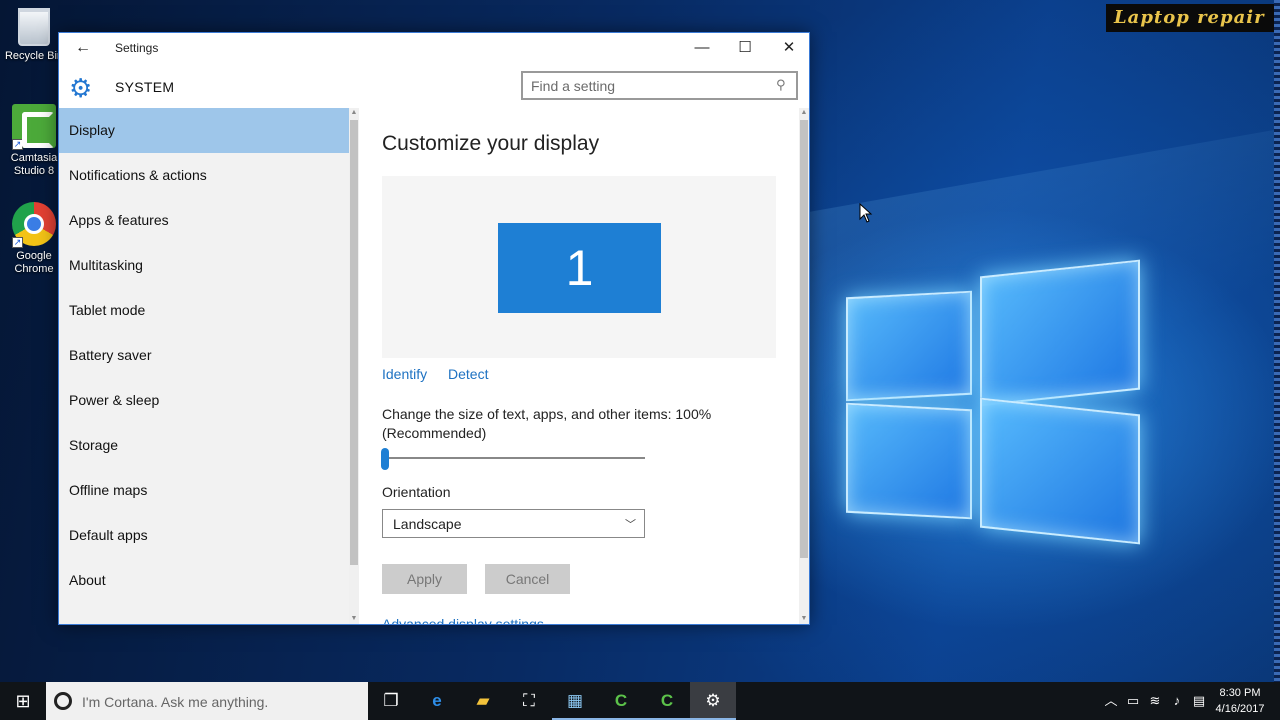  Describe the element at coordinates (483, 701) in the screenshot. I see `file-explorer-icon: ▰` at that location.